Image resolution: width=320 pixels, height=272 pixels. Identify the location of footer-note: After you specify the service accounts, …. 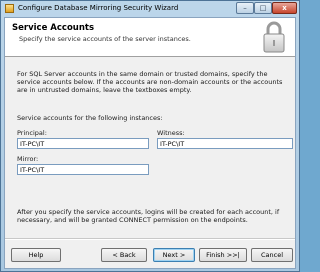
(148, 216).